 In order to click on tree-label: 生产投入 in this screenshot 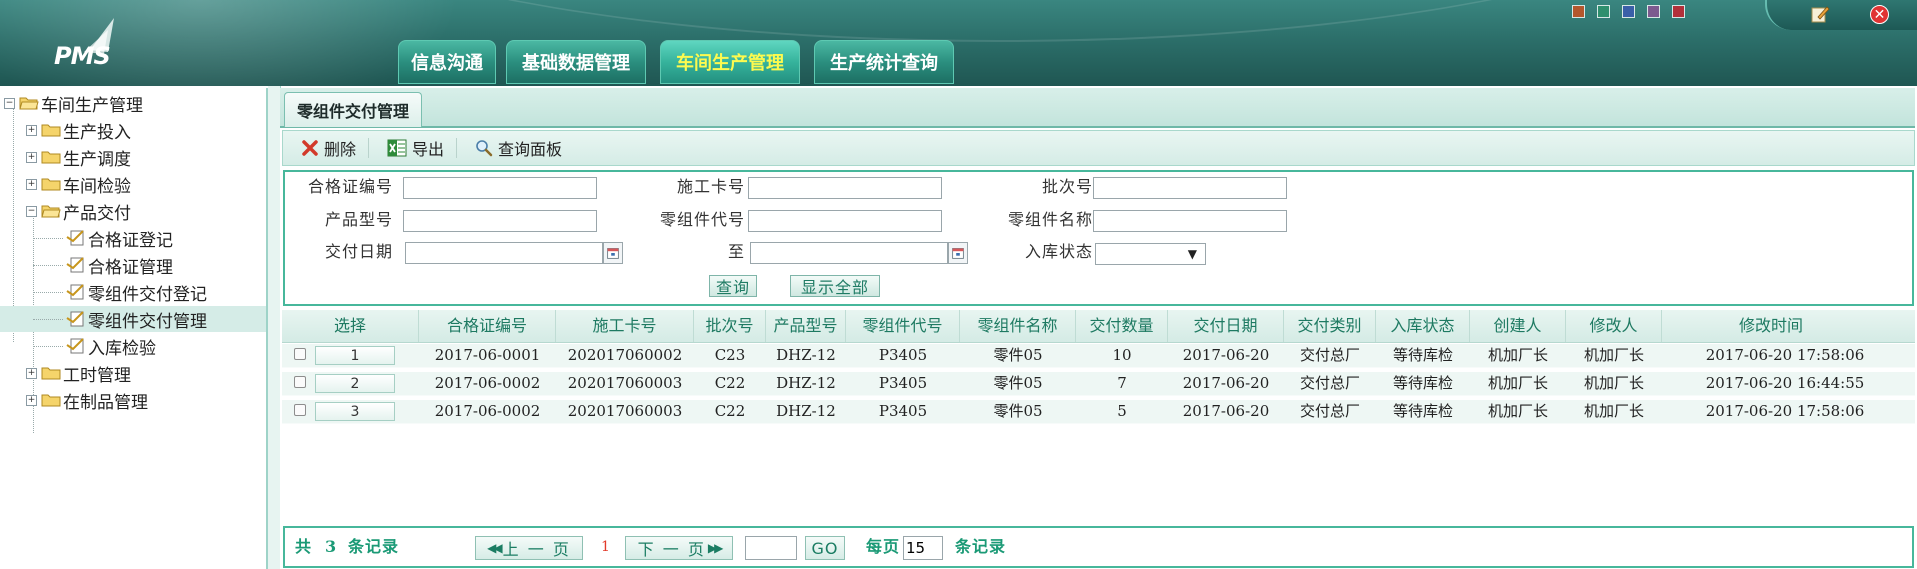, I will do `click(97, 132)`.